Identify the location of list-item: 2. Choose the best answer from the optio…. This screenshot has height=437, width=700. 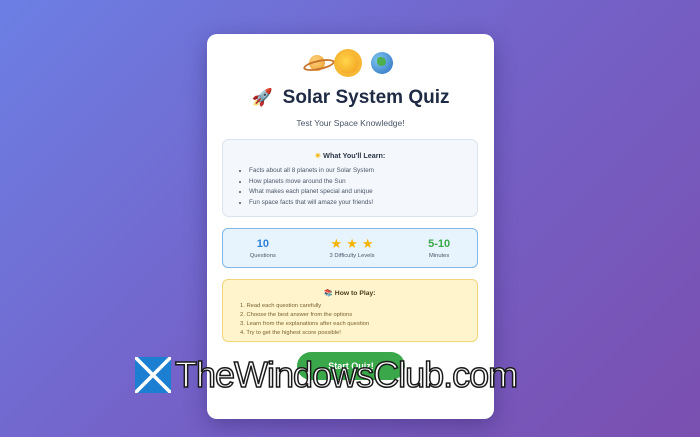
(296, 315).